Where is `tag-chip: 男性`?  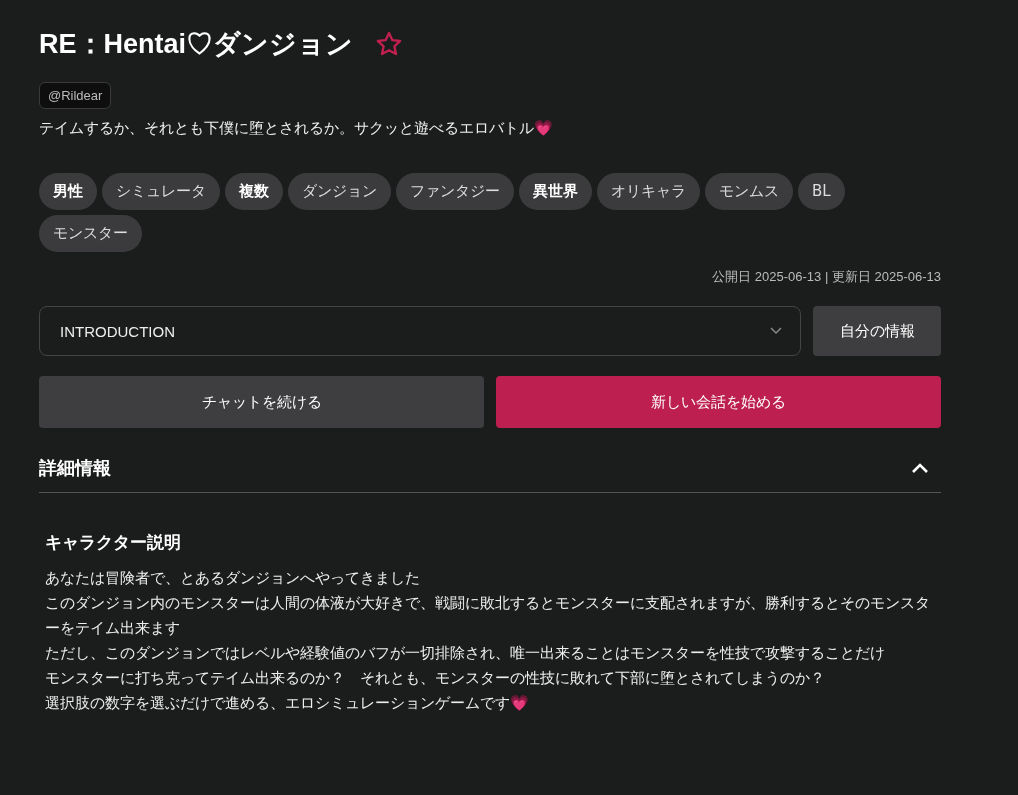 tag-chip: 男性 is located at coordinates (68, 191).